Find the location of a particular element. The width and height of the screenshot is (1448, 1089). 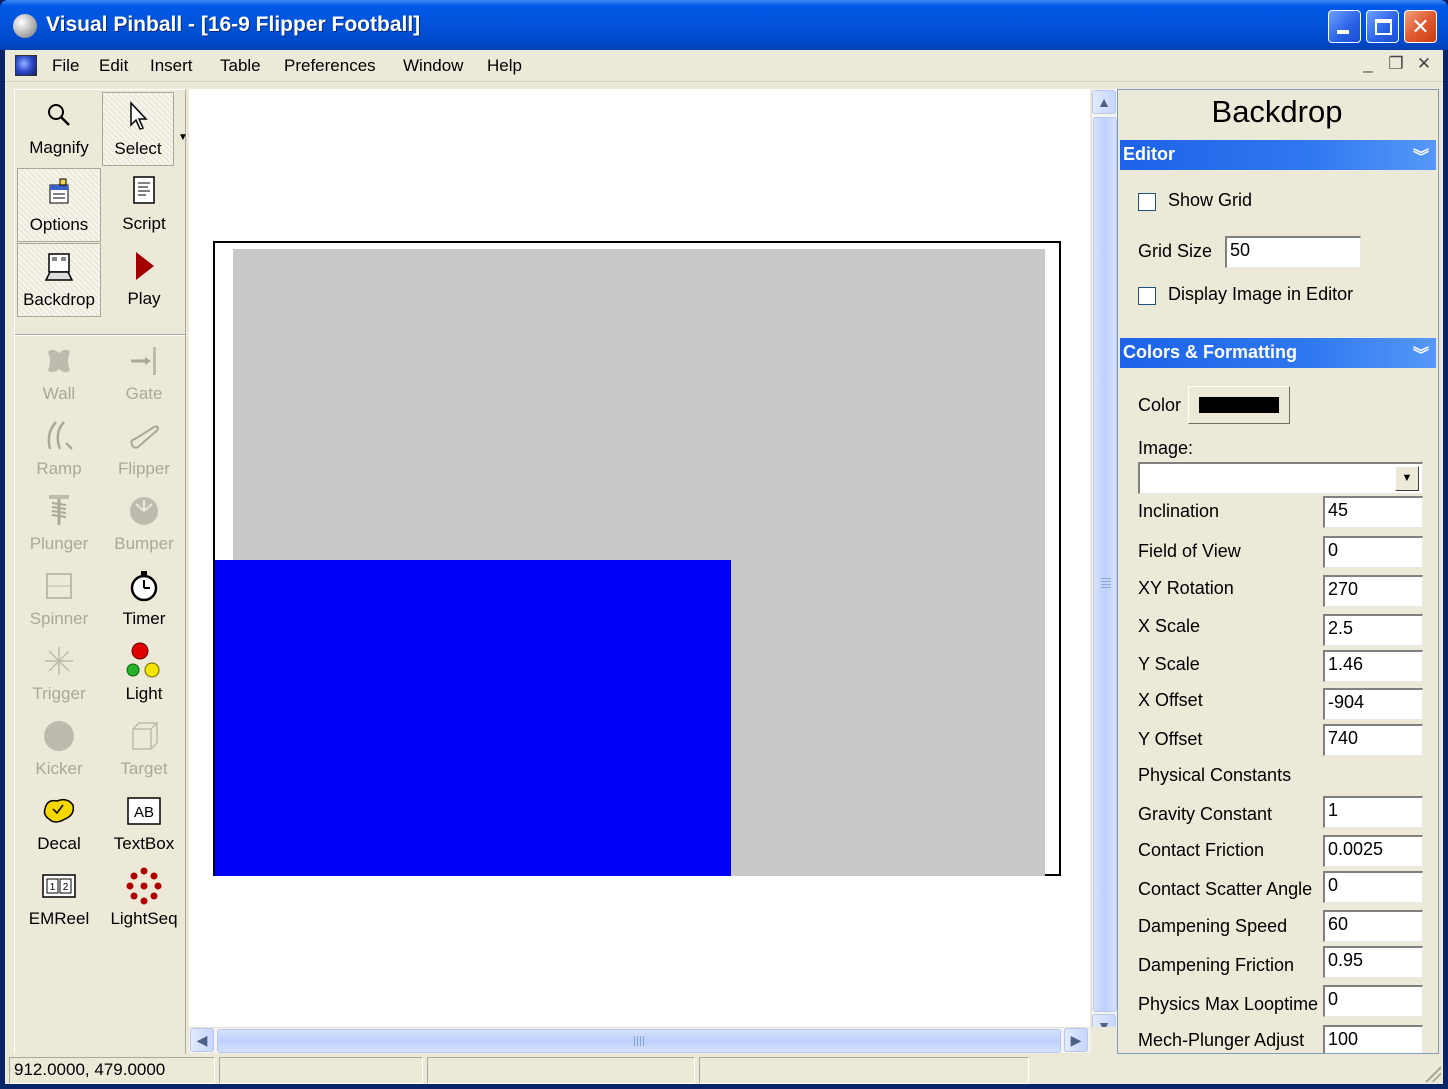

mdi-restore-button: ❐ is located at coordinates (1396, 64).